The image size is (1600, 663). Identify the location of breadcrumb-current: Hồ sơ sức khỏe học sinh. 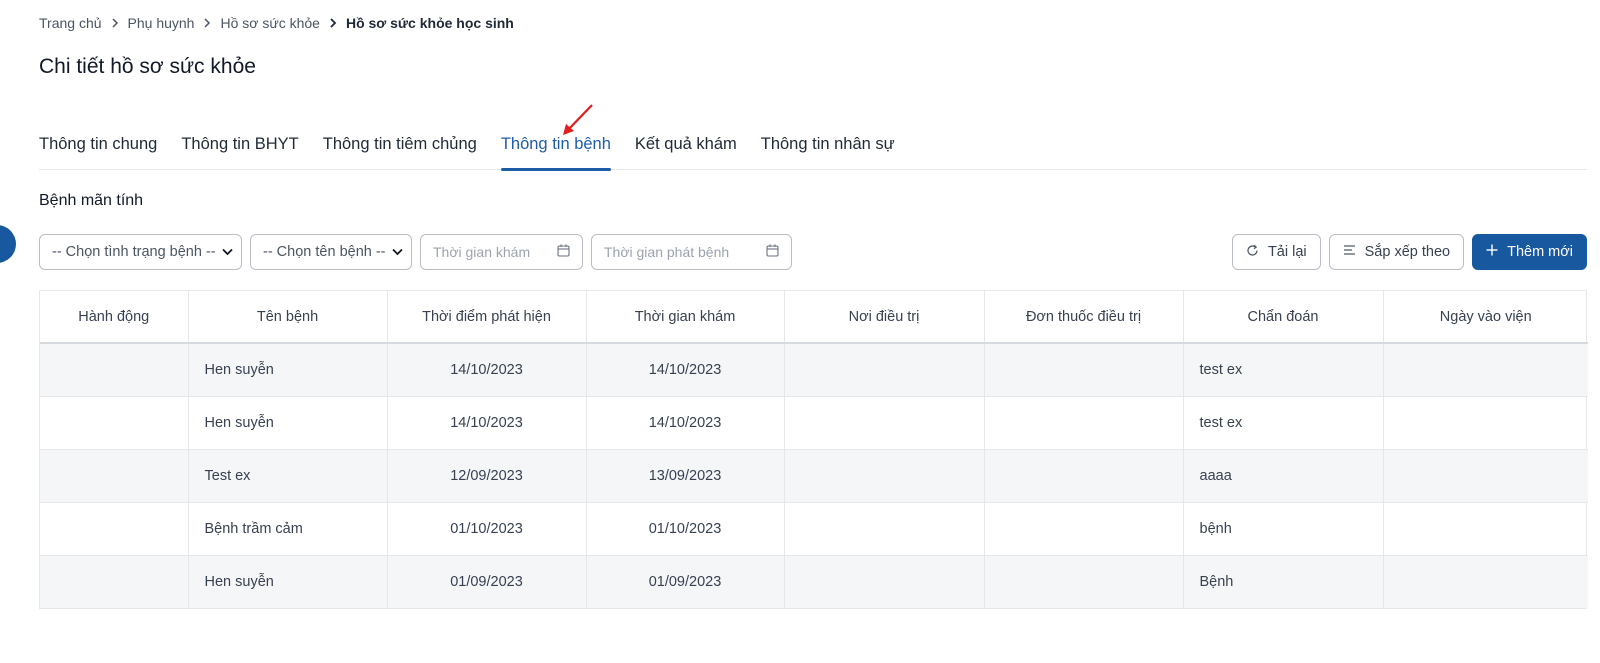
(429, 23).